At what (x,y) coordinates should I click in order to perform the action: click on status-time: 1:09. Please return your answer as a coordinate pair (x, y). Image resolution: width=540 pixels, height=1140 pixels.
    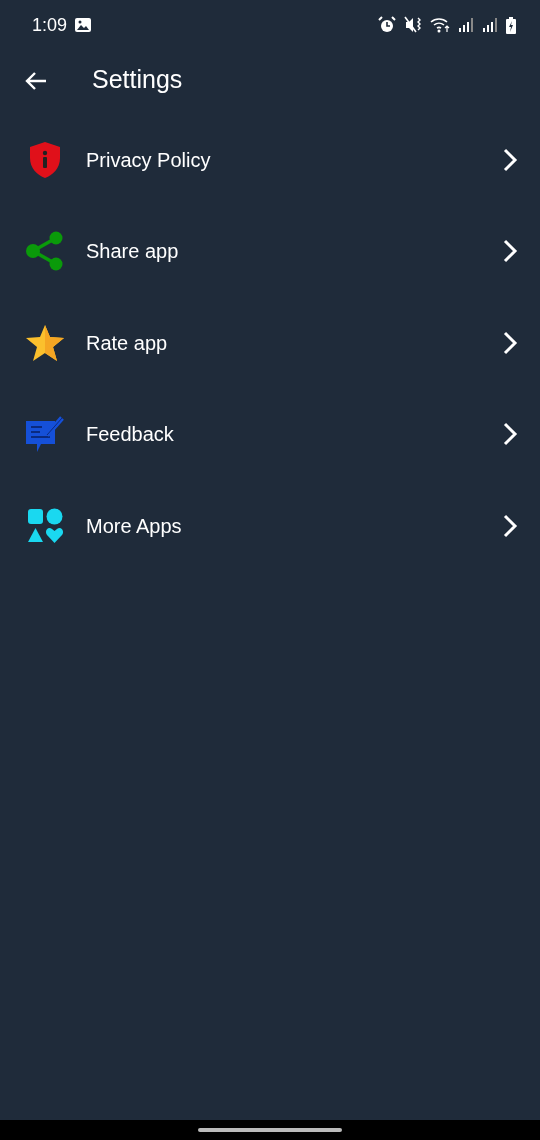
    Looking at the image, I should click on (50, 25).